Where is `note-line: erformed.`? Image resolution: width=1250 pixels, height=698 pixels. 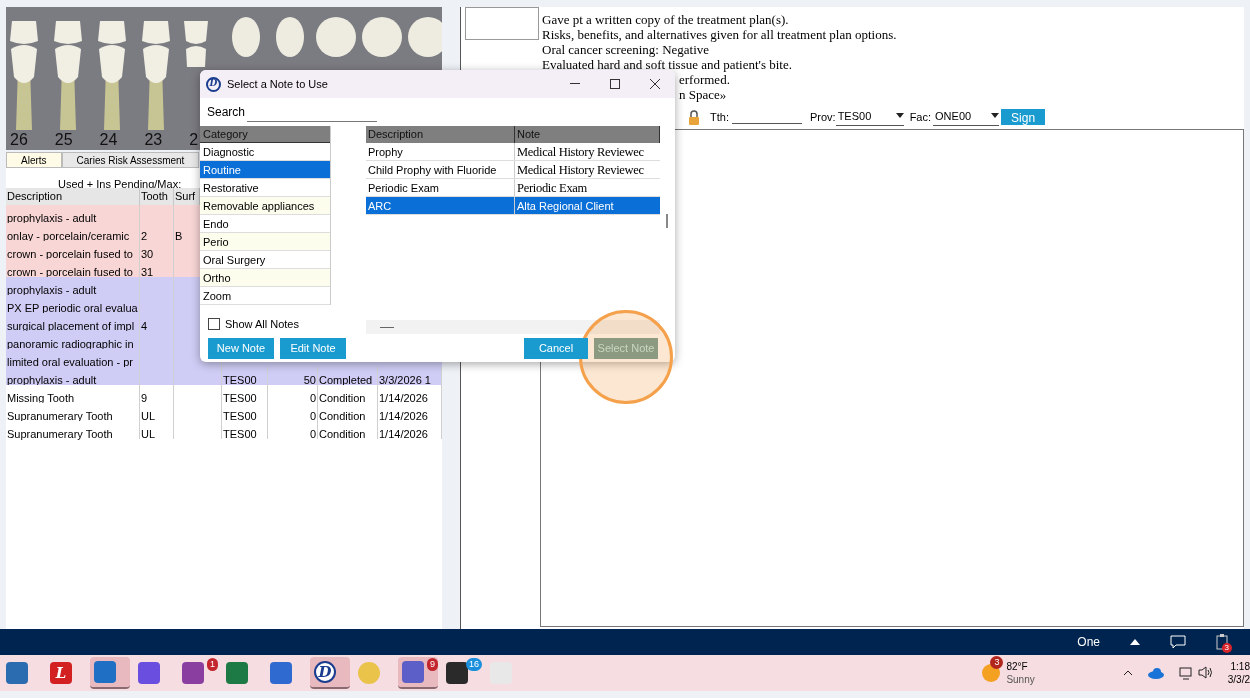 note-line: erformed. is located at coordinates (704, 79).